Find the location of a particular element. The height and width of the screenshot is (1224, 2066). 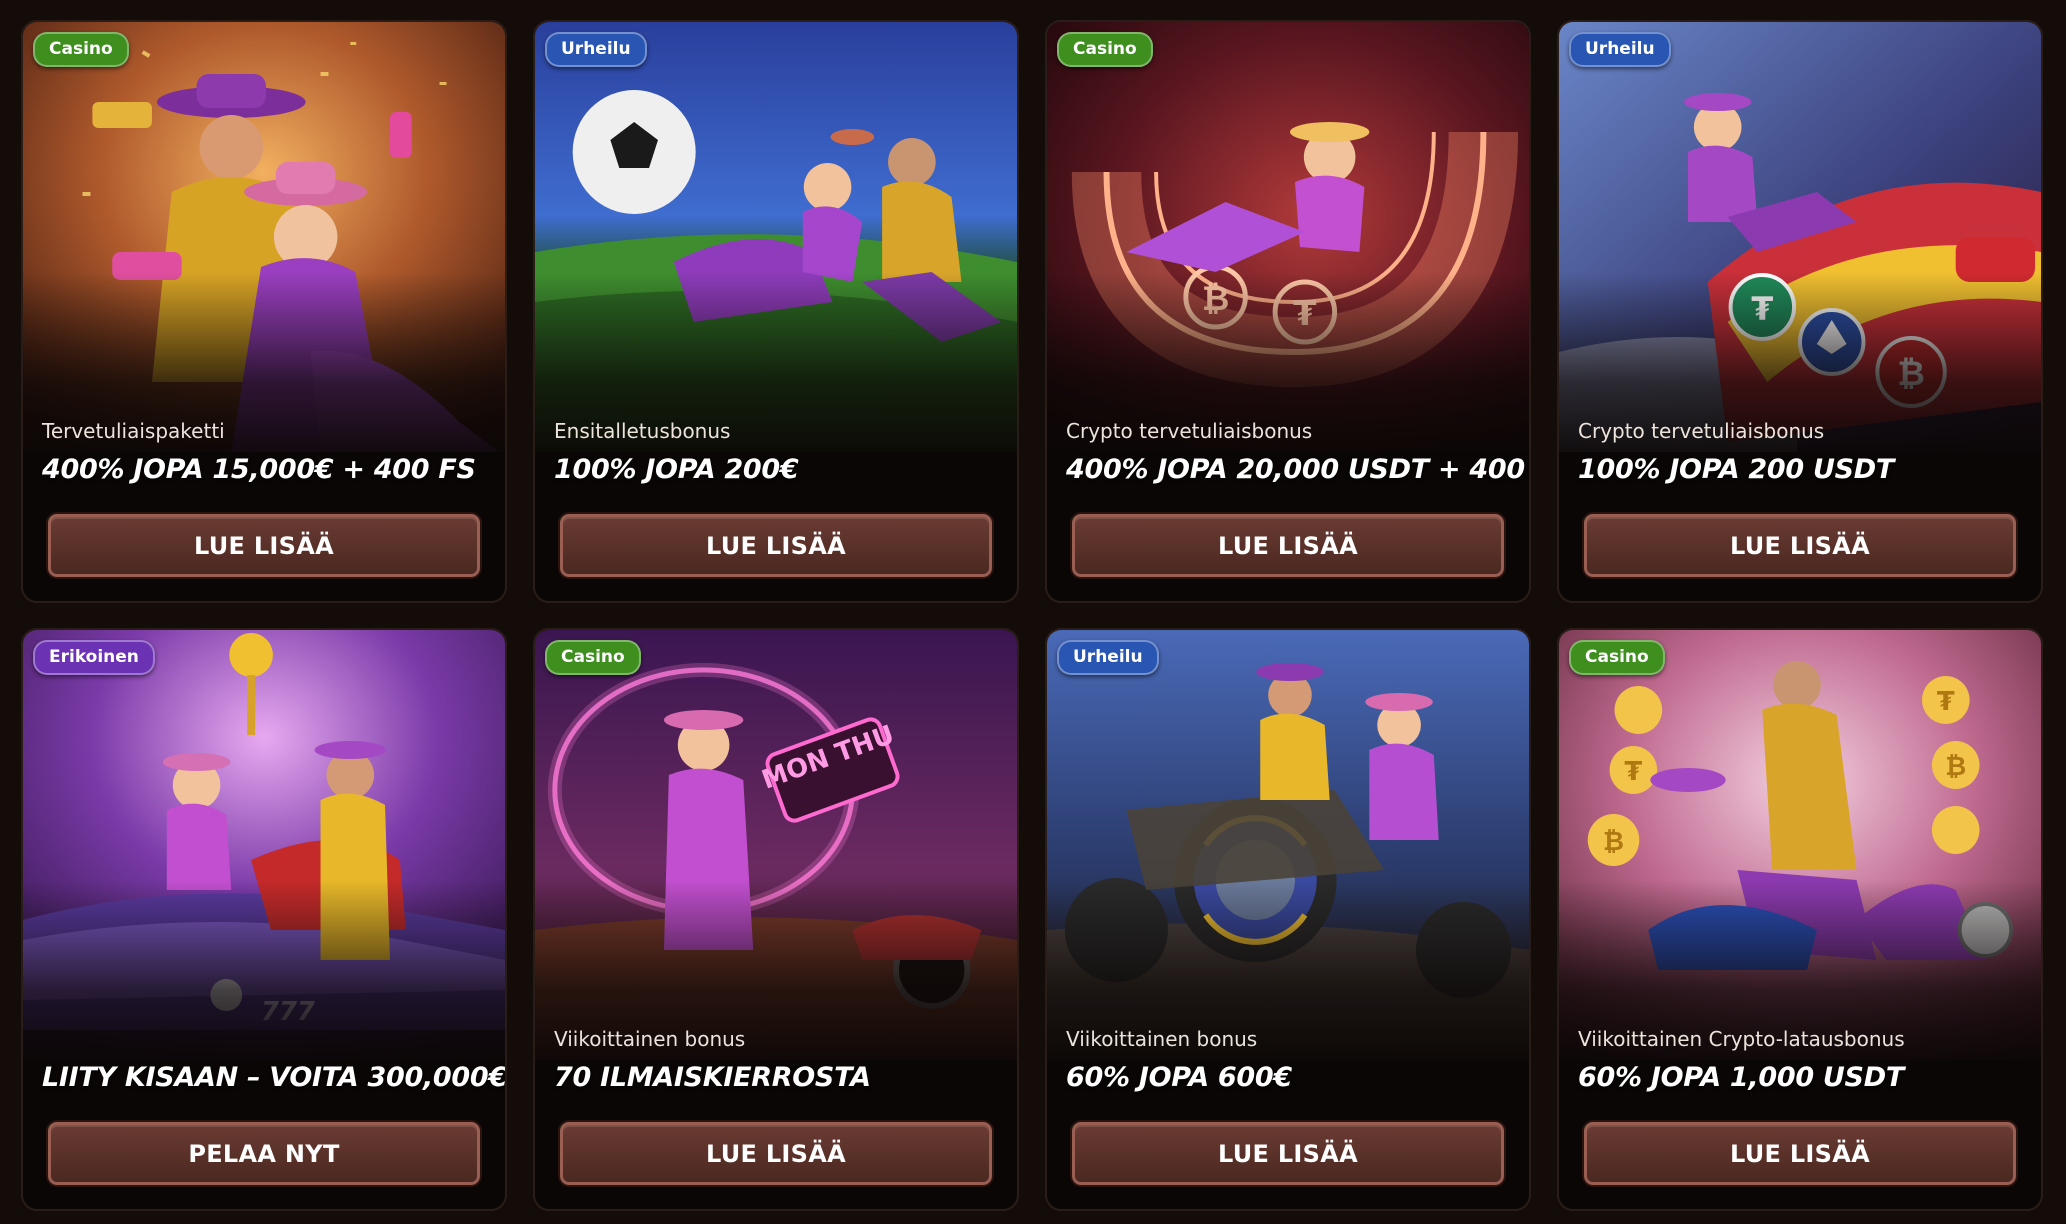

promo-title: LIITY KISAAN – VOITA 300,000€! is located at coordinates (274, 1077).